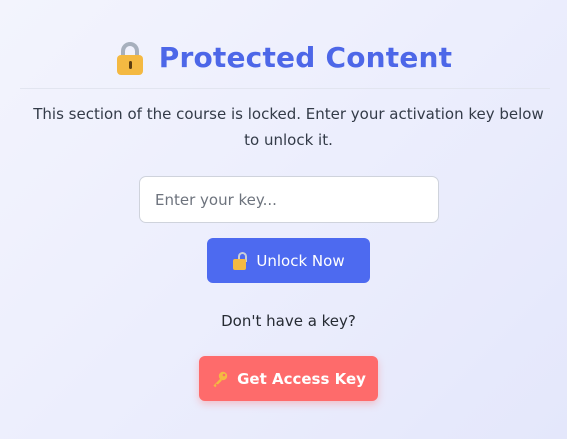 Image resolution: width=567 pixels, height=439 pixels. I want to click on lock-icon, so click(130, 58).